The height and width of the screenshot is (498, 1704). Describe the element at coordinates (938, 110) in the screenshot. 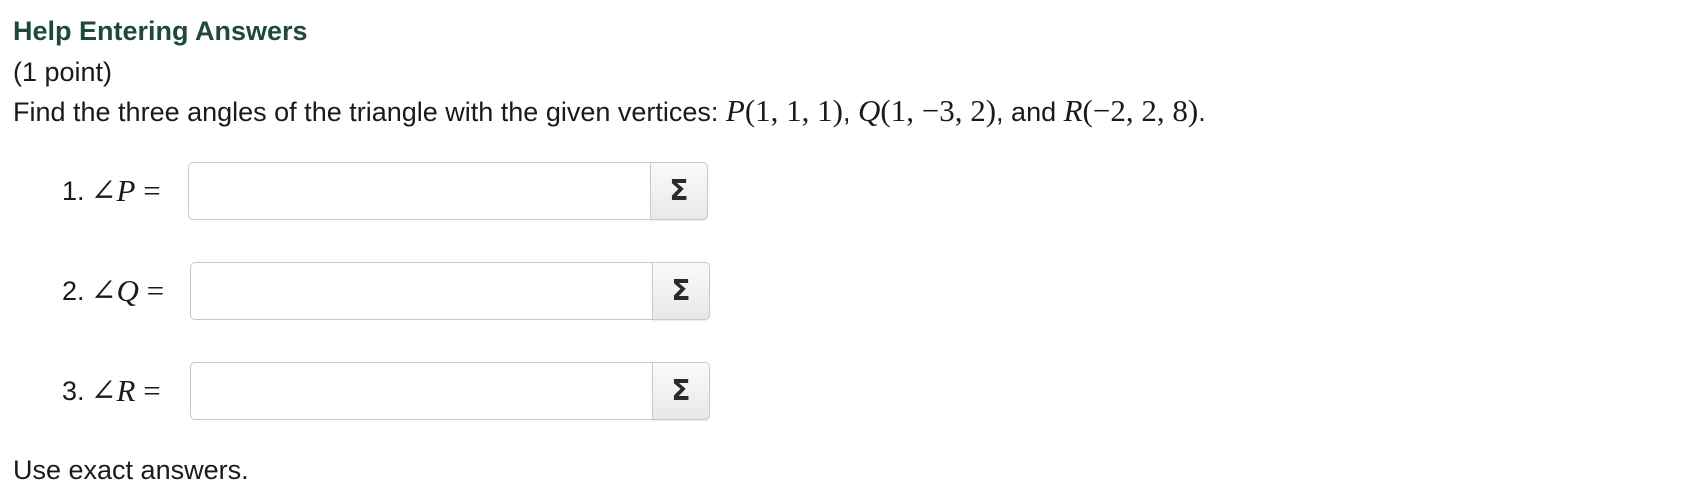

I see `vertex-q-coords: (1, −3, 2)` at that location.